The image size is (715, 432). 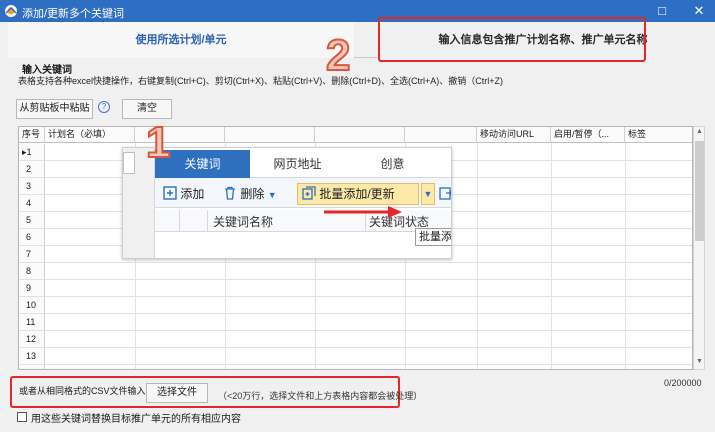 What do you see at coordinates (320, 396) in the screenshot?
I see `csv-note: （<20万行，选择文件和上方表格内容都会被处理）` at bounding box center [320, 396].